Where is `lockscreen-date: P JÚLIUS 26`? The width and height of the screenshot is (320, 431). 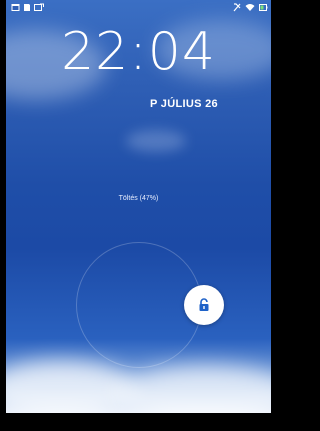
lockscreen-date: P JÚLIUS 26 is located at coordinates (184, 104).